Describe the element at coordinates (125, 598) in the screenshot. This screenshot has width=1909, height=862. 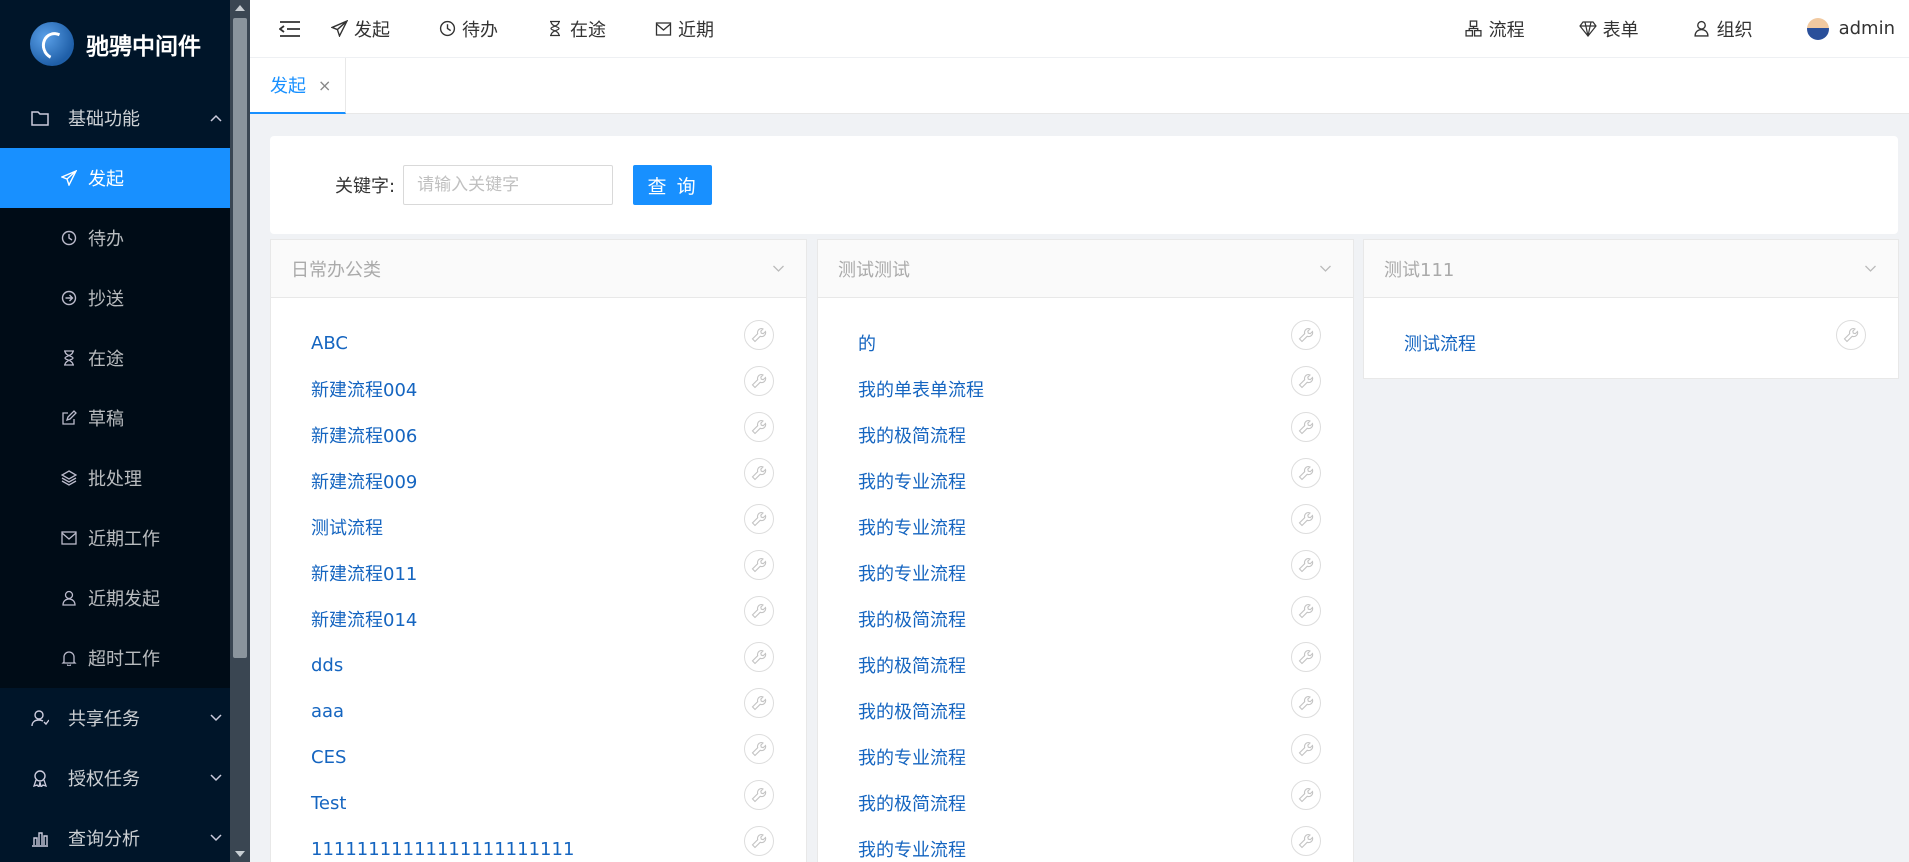
I see `sidebar-item-recent-start: 近期发起` at that location.